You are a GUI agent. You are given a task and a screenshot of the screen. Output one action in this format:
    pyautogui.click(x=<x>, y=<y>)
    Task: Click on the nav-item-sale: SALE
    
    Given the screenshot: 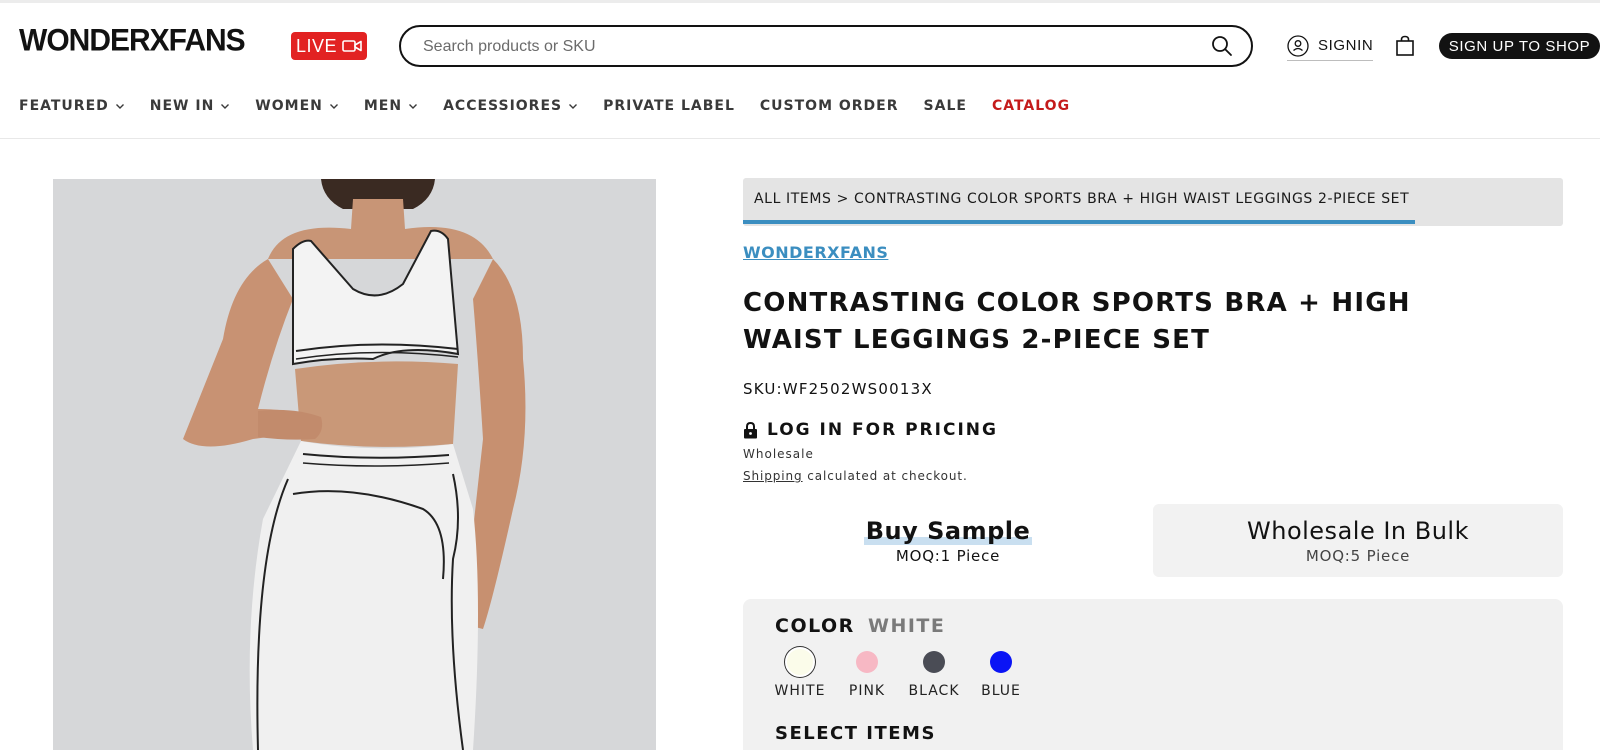 What is the action you would take?
    pyautogui.click(x=945, y=106)
    